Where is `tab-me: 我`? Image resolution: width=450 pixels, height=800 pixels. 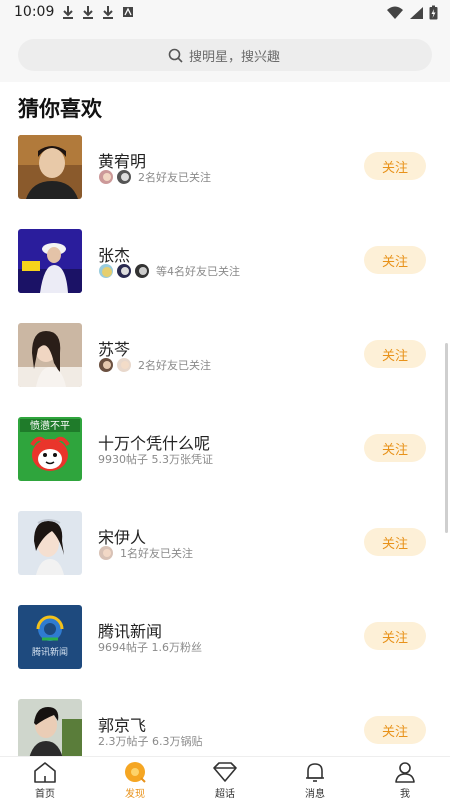
tab-me: 我 is located at coordinates (405, 778).